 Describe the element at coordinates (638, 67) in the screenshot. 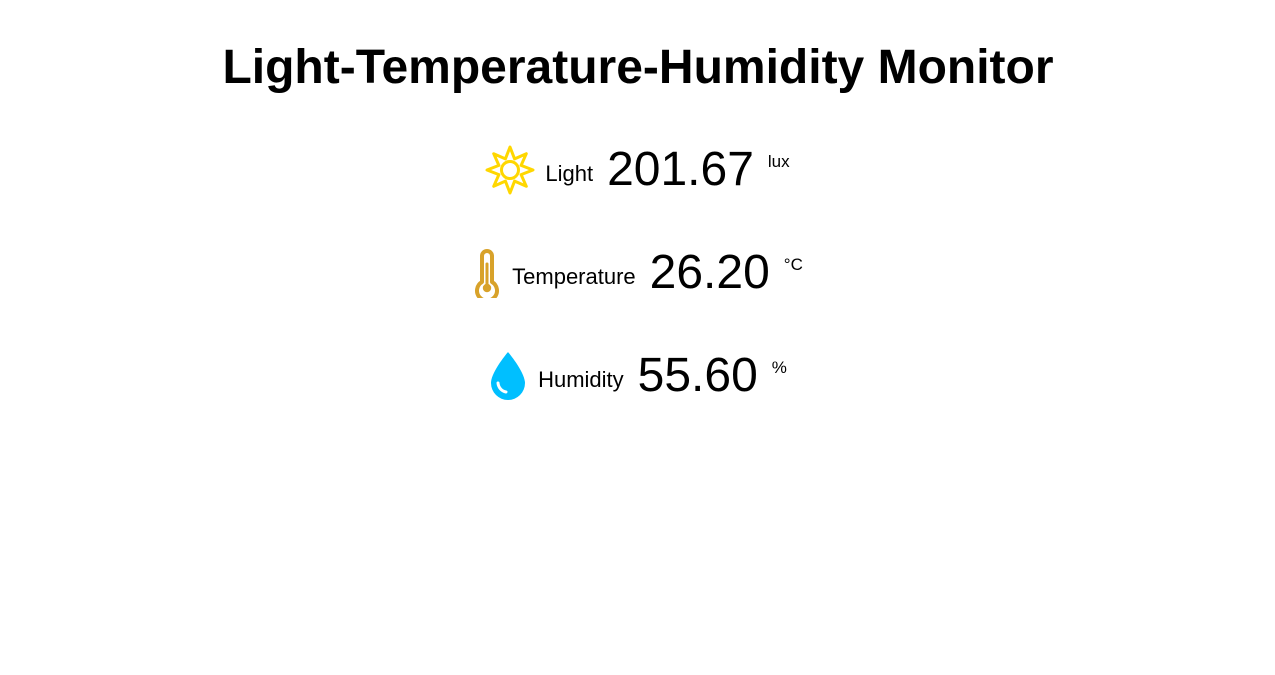

I see `page-title: Light-Temperature-Humidity Monitor` at that location.